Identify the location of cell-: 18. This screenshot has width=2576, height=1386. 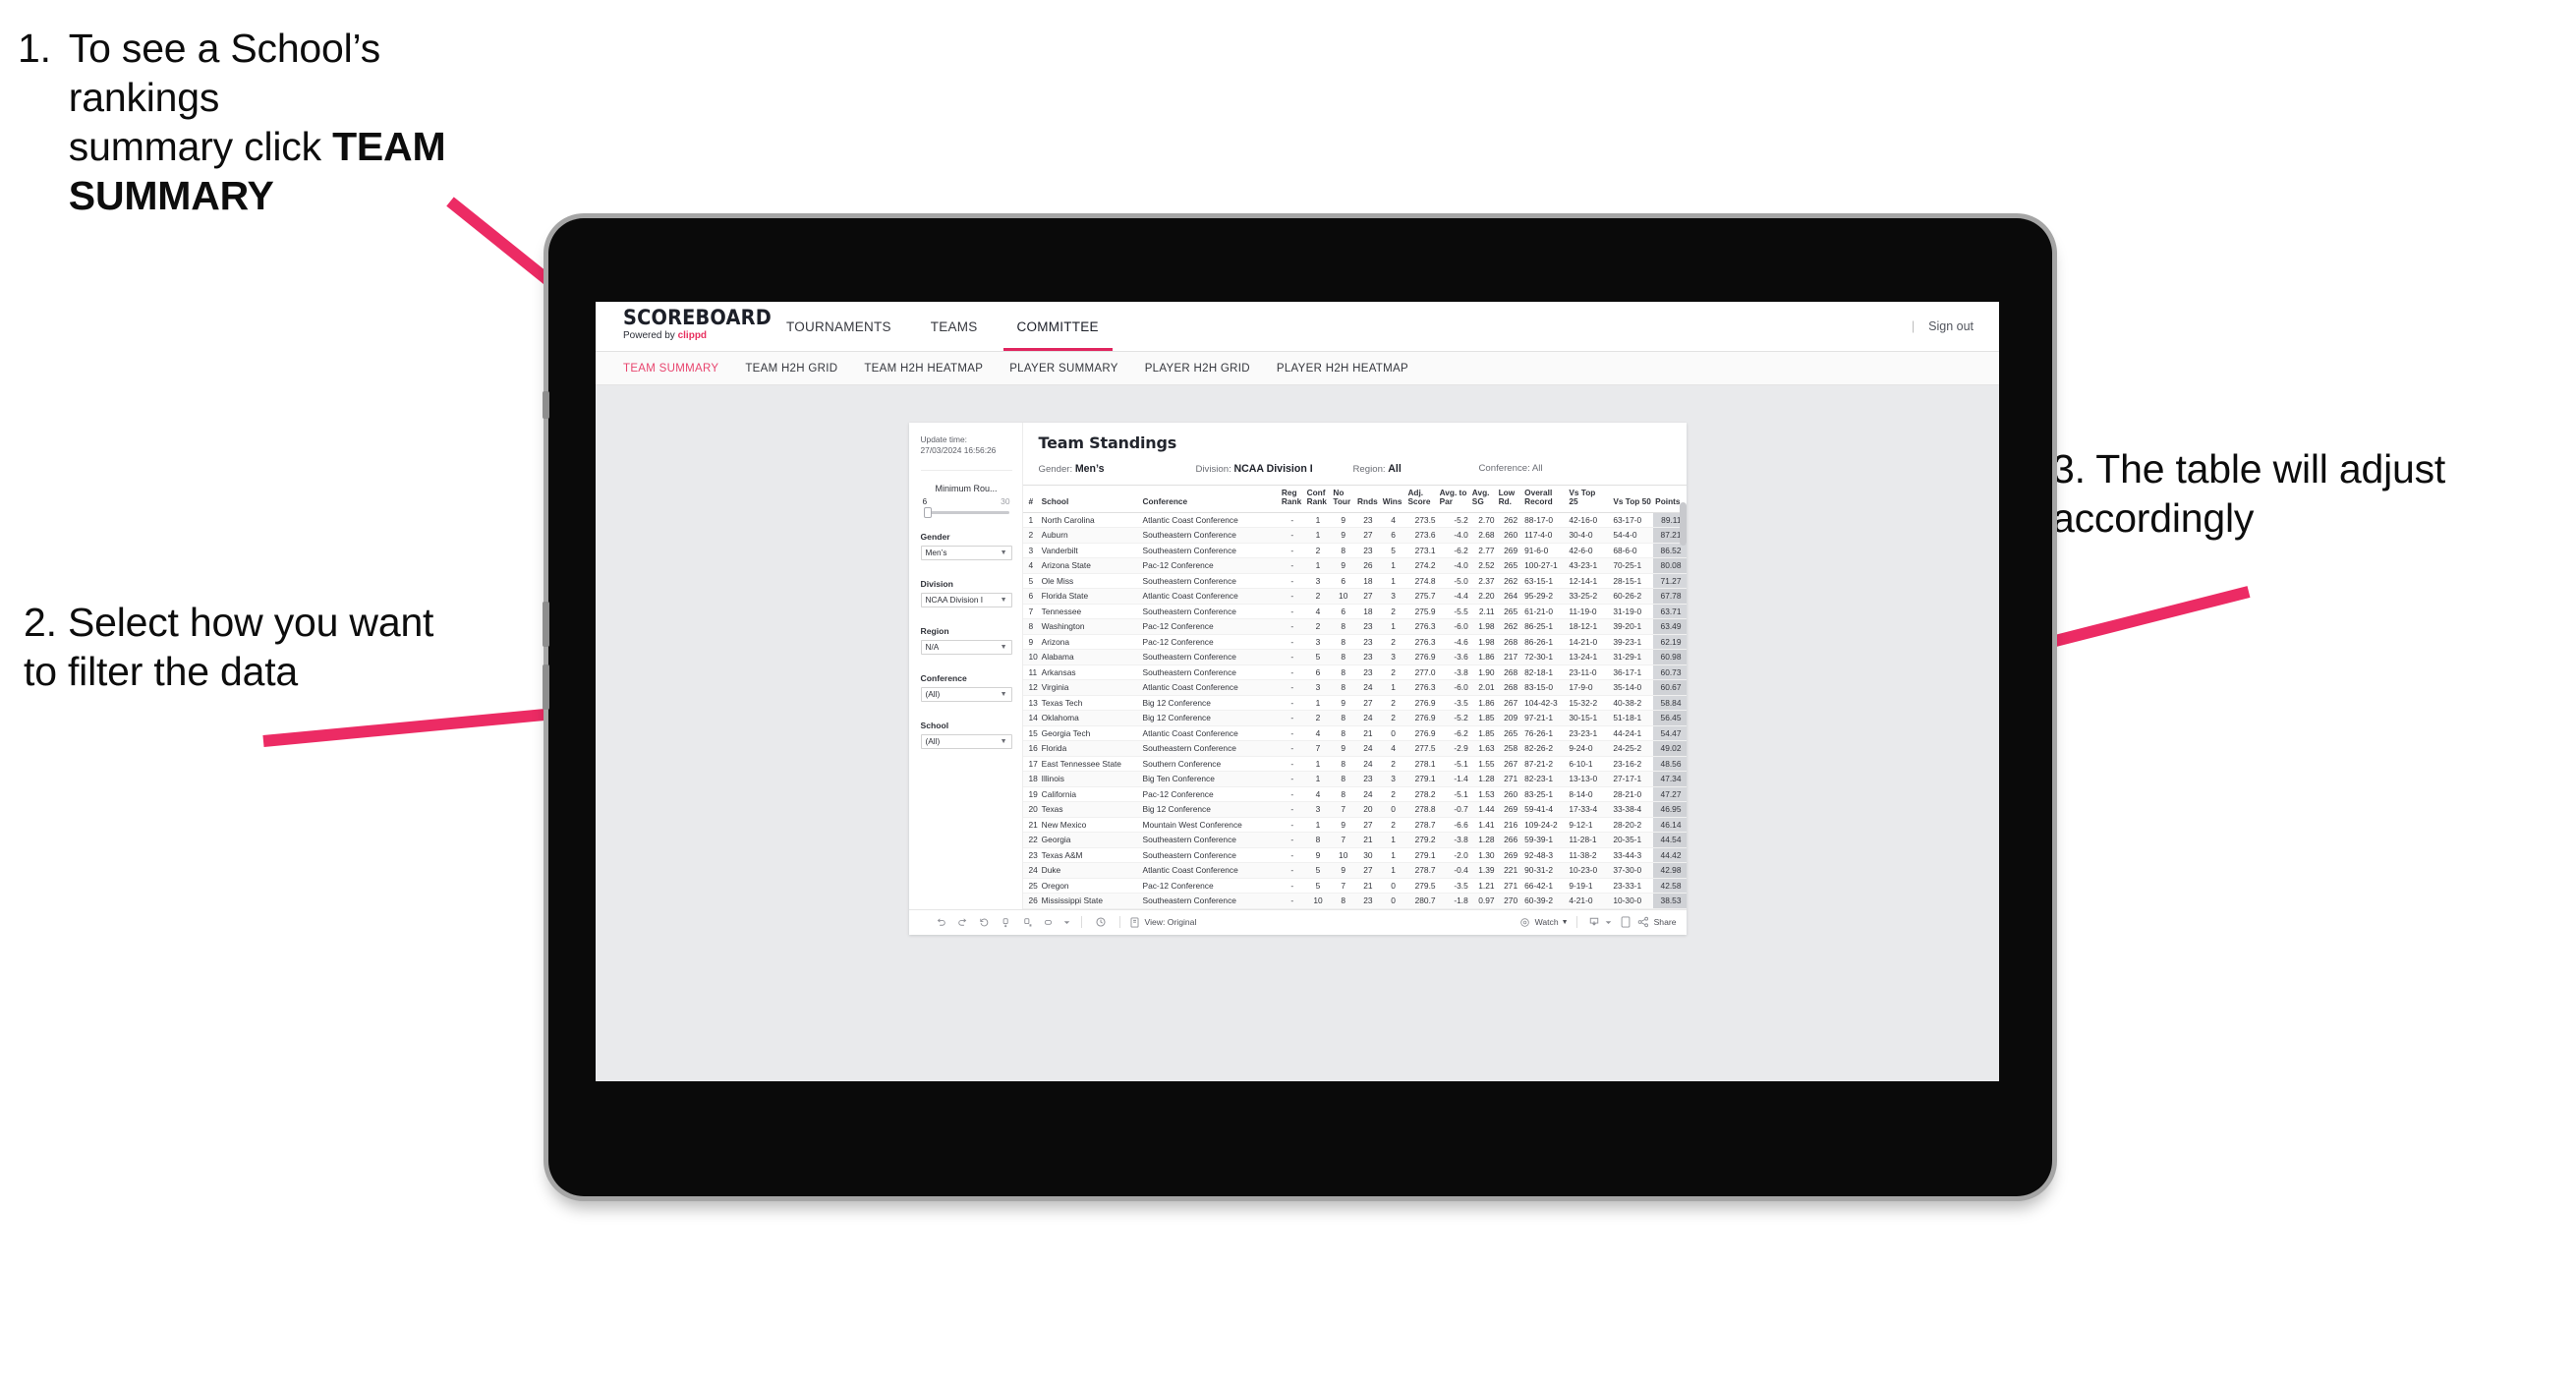
(1031, 779).